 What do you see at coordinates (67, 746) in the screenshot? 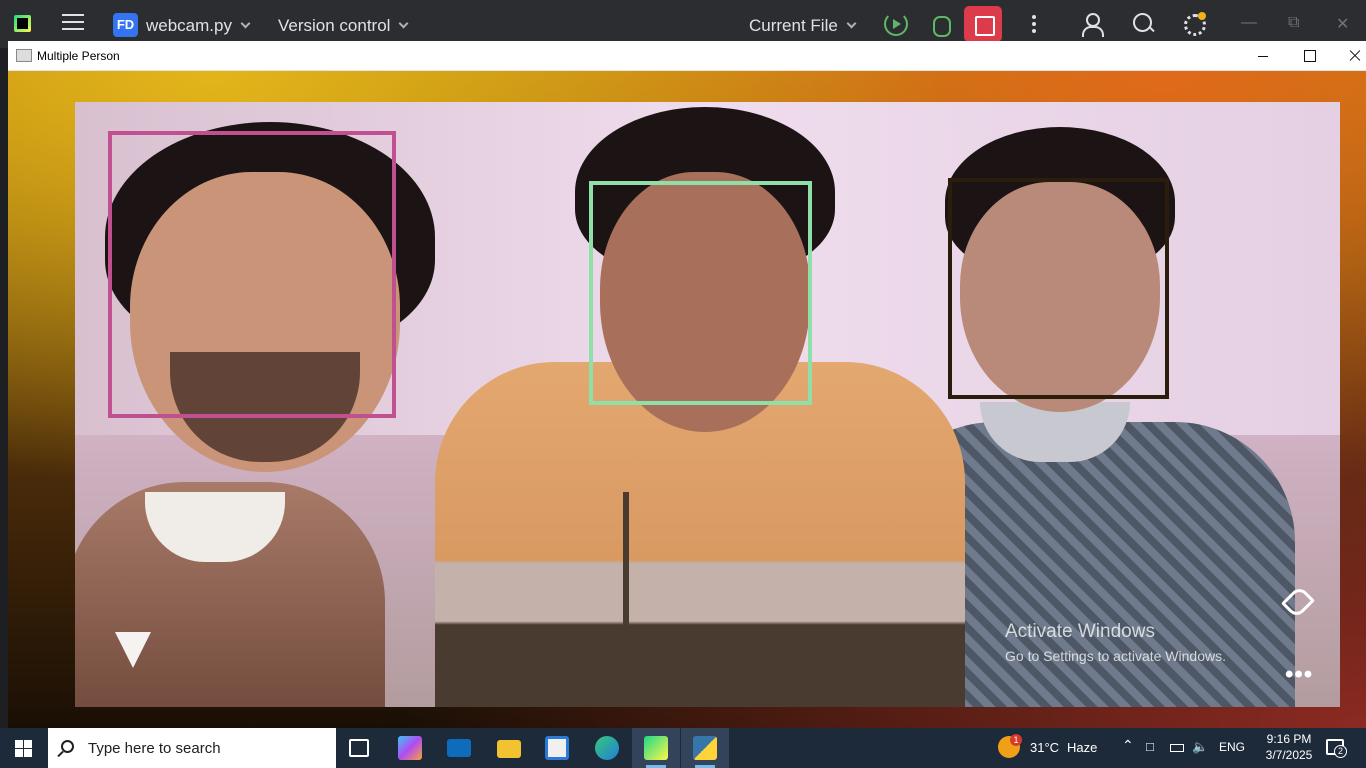
I see `search-icon` at bounding box center [67, 746].